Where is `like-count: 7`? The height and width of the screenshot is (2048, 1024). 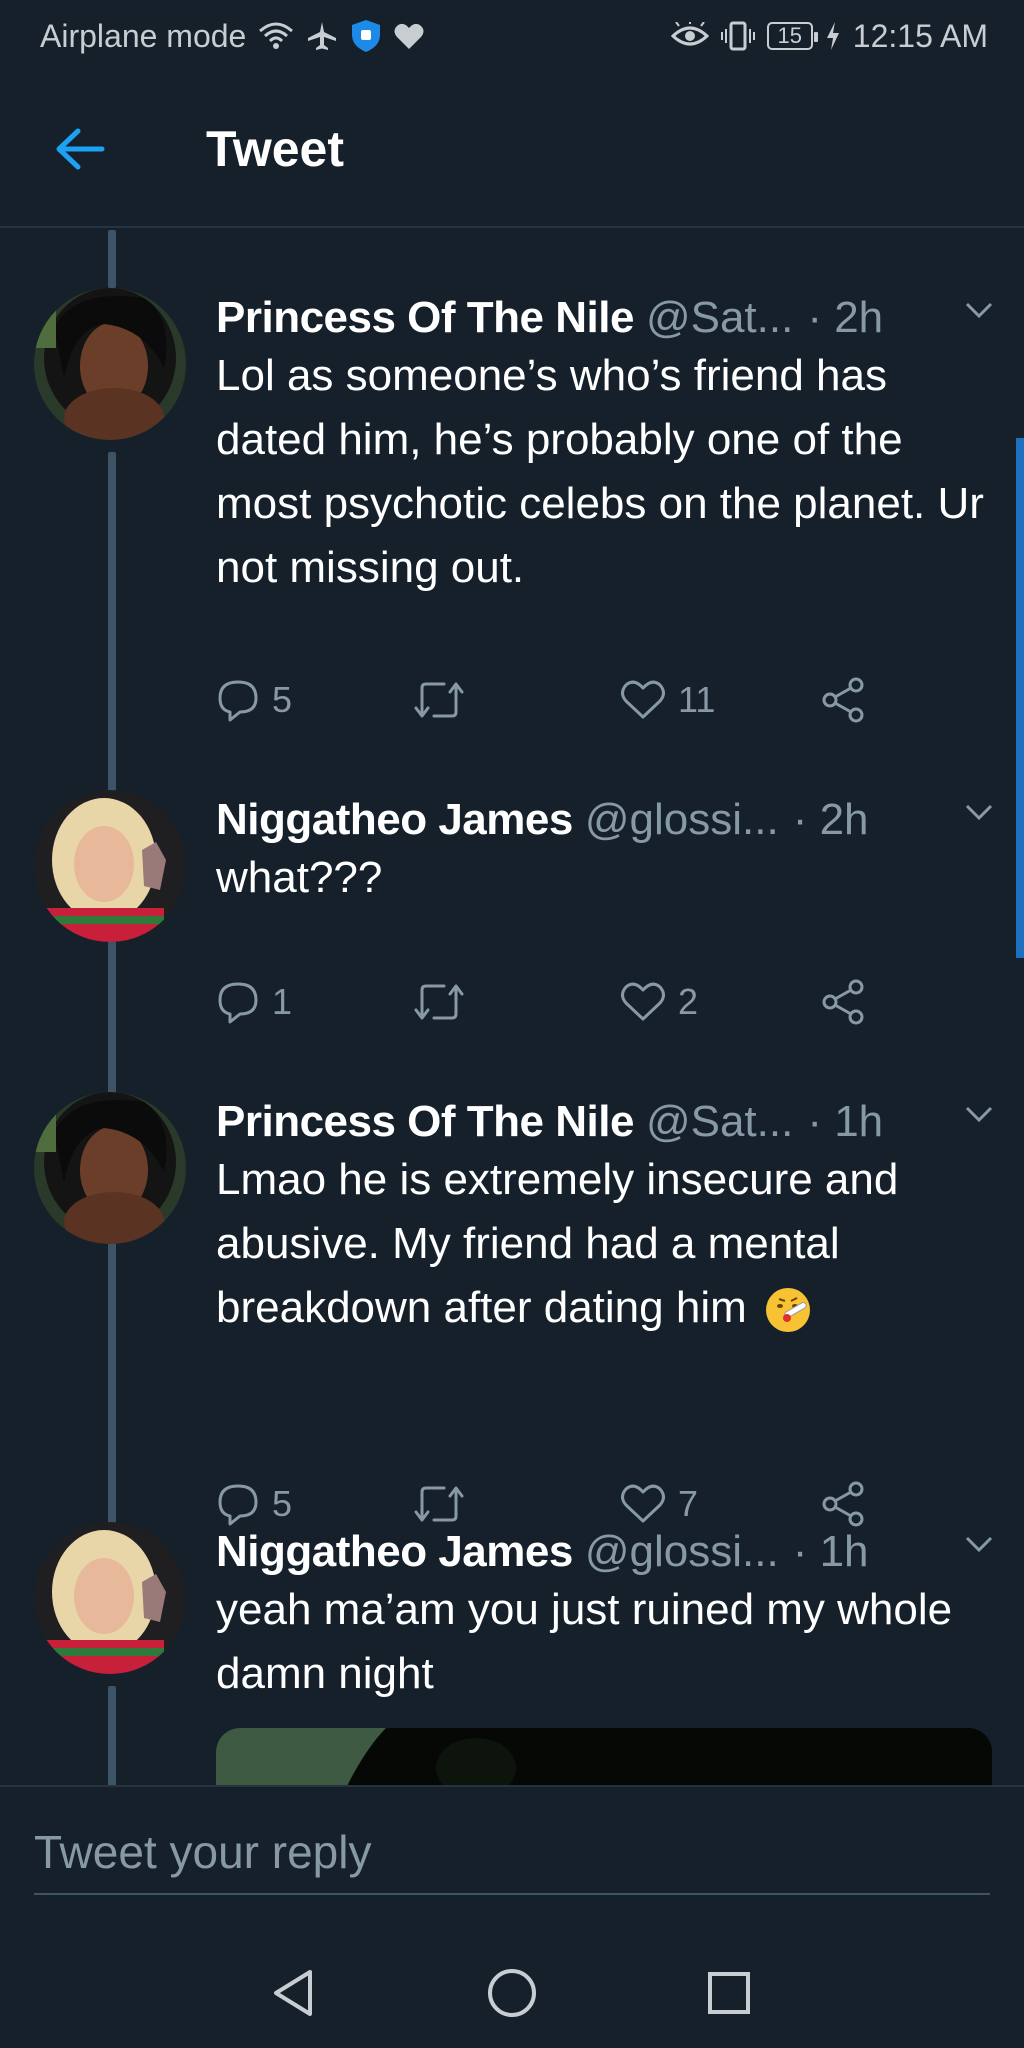 like-count: 7 is located at coordinates (688, 1503).